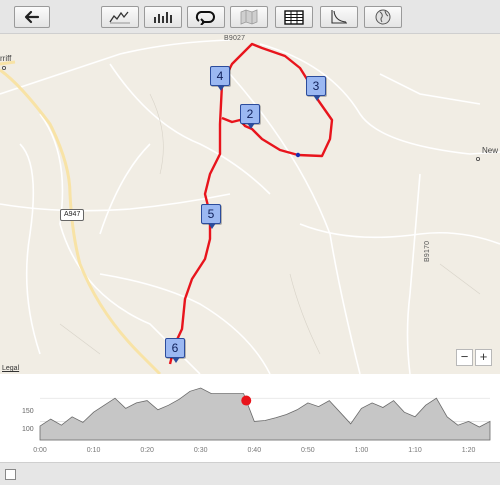  I want to click on x-tick-label: 1:10, so click(415, 450).